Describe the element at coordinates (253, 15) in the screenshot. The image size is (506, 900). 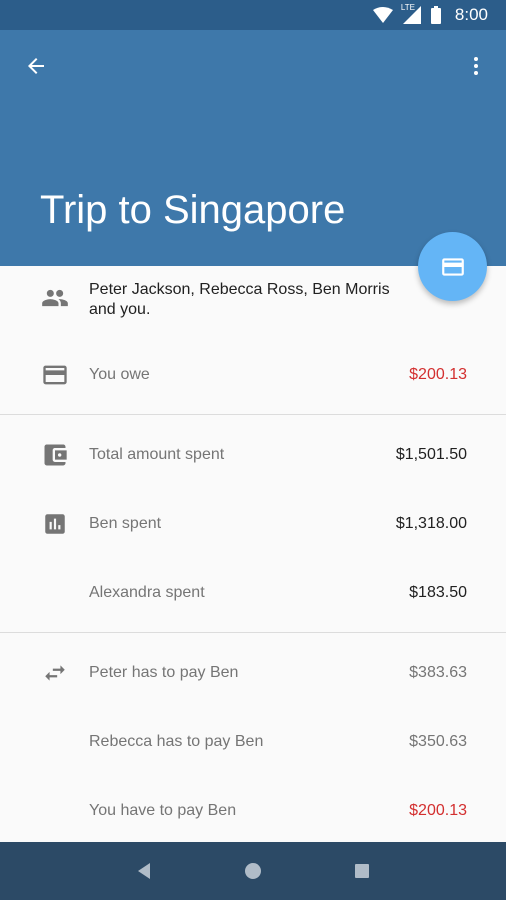
I see `status-bar: LTE 8:00` at that location.